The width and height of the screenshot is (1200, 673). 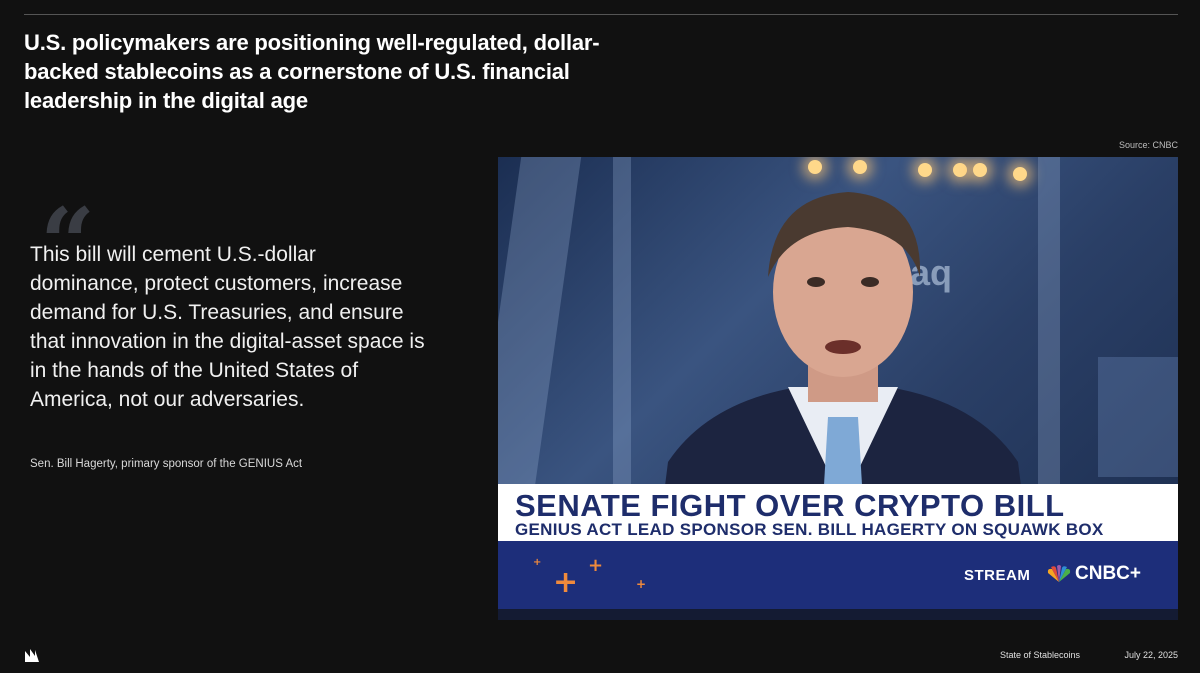 I want to click on network-label: CNBC+, so click(x=1108, y=573).